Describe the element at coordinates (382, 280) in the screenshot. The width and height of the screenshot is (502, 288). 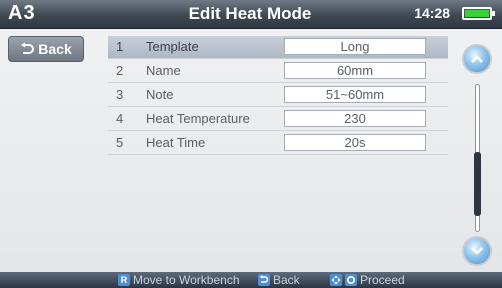
I see `hint-label: Proceed` at that location.